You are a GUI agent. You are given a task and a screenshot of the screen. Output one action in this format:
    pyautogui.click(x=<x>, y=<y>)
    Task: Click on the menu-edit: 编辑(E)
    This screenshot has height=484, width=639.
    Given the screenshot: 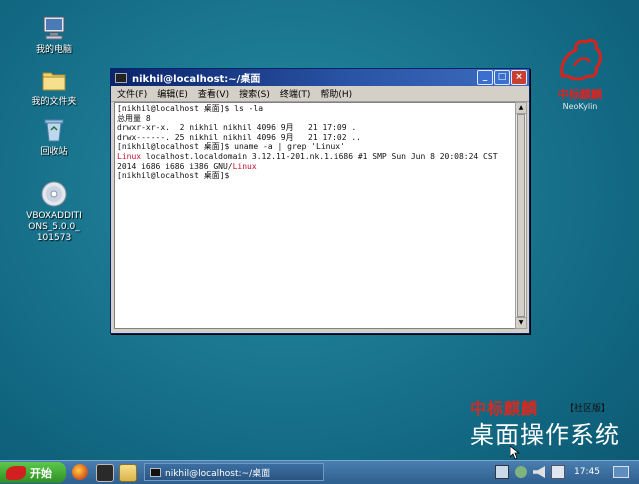 What is the action you would take?
    pyautogui.click(x=172, y=93)
    